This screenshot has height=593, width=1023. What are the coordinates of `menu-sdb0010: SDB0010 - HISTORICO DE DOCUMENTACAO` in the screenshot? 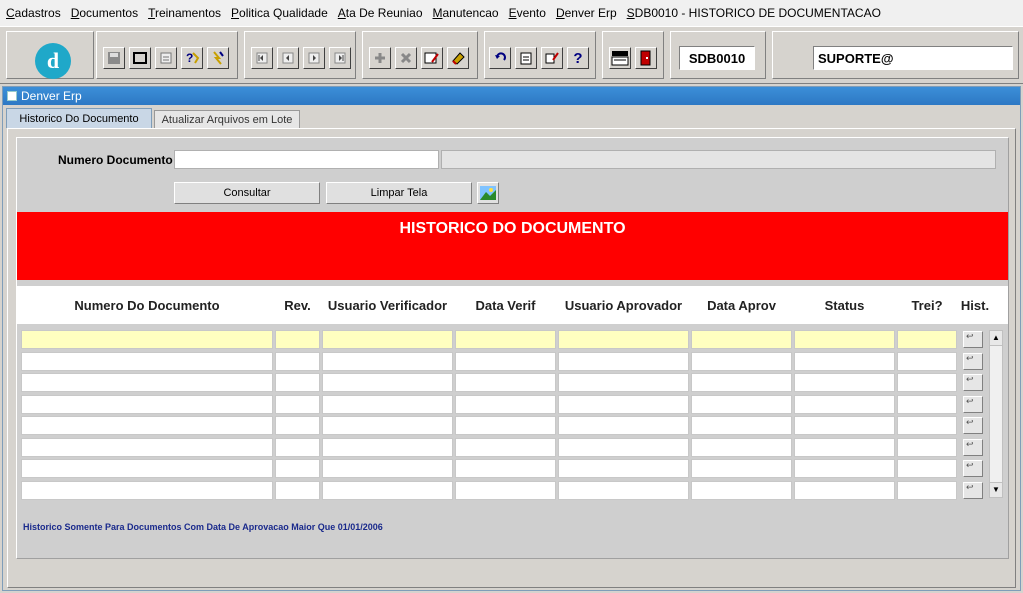 It's located at (754, 13).